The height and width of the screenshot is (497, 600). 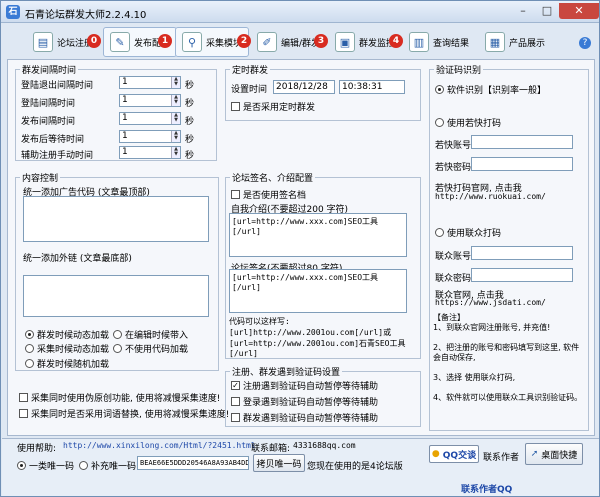 I want to click on interval-label: 发布间隔时间, so click(x=48, y=122).